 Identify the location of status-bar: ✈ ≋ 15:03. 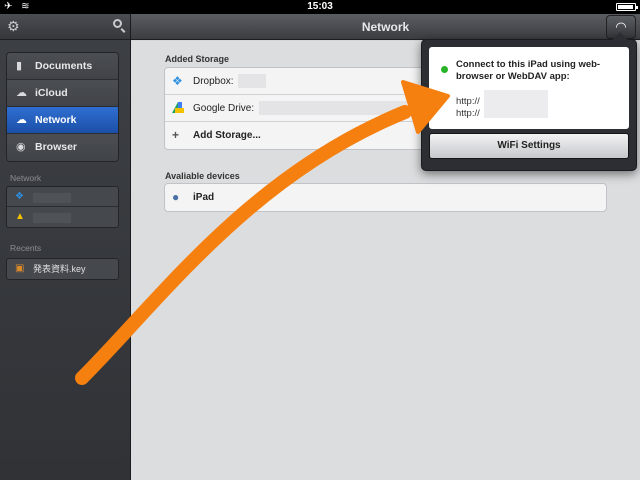
(320, 7).